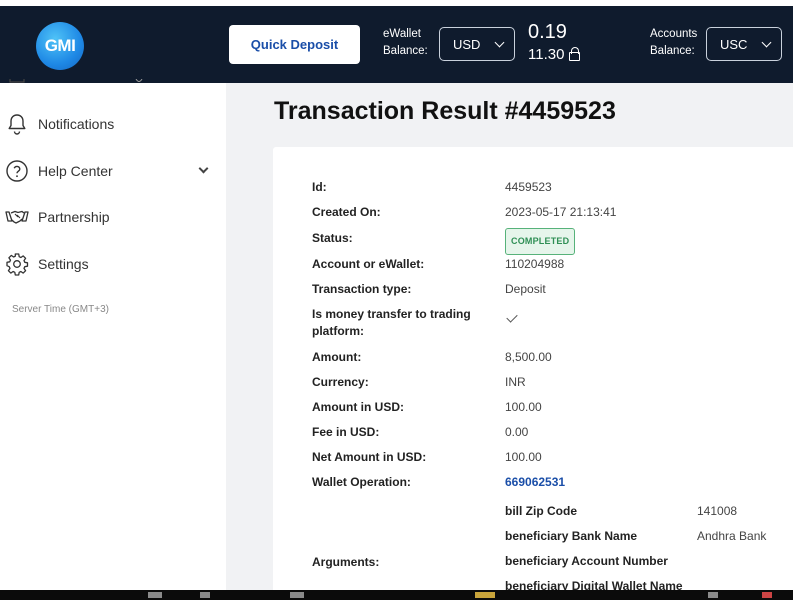  Describe the element at coordinates (535, 482) in the screenshot. I see `wallet-operation-link: 669062531` at that location.